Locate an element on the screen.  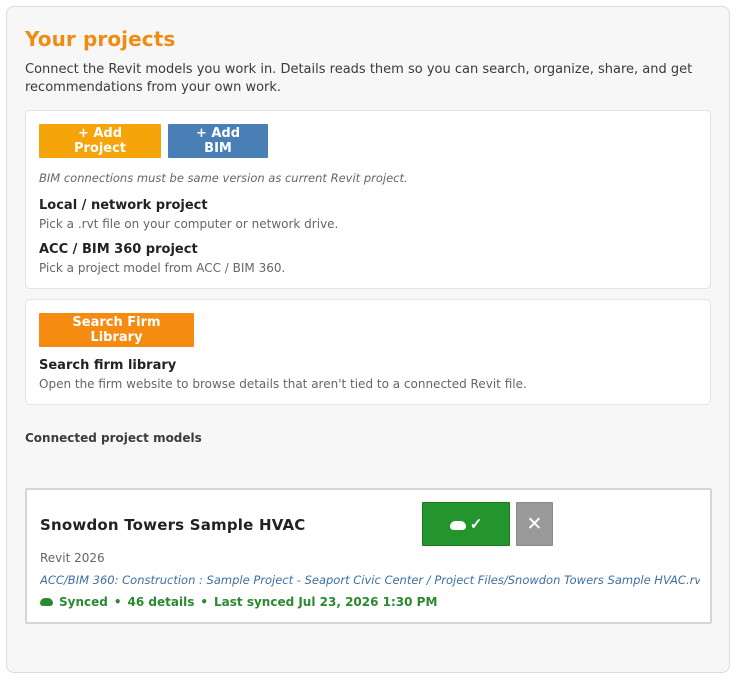
local-project-title: Local / network project is located at coordinates (123, 205).